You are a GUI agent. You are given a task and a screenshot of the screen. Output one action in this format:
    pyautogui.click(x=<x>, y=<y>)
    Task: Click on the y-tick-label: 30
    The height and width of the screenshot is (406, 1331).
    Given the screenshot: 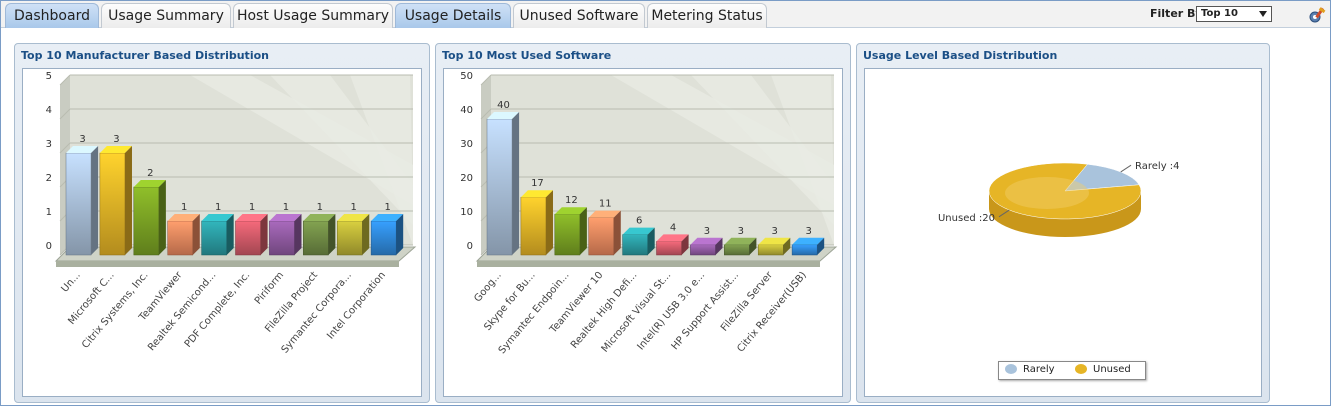 What is the action you would take?
    pyautogui.click(x=466, y=144)
    